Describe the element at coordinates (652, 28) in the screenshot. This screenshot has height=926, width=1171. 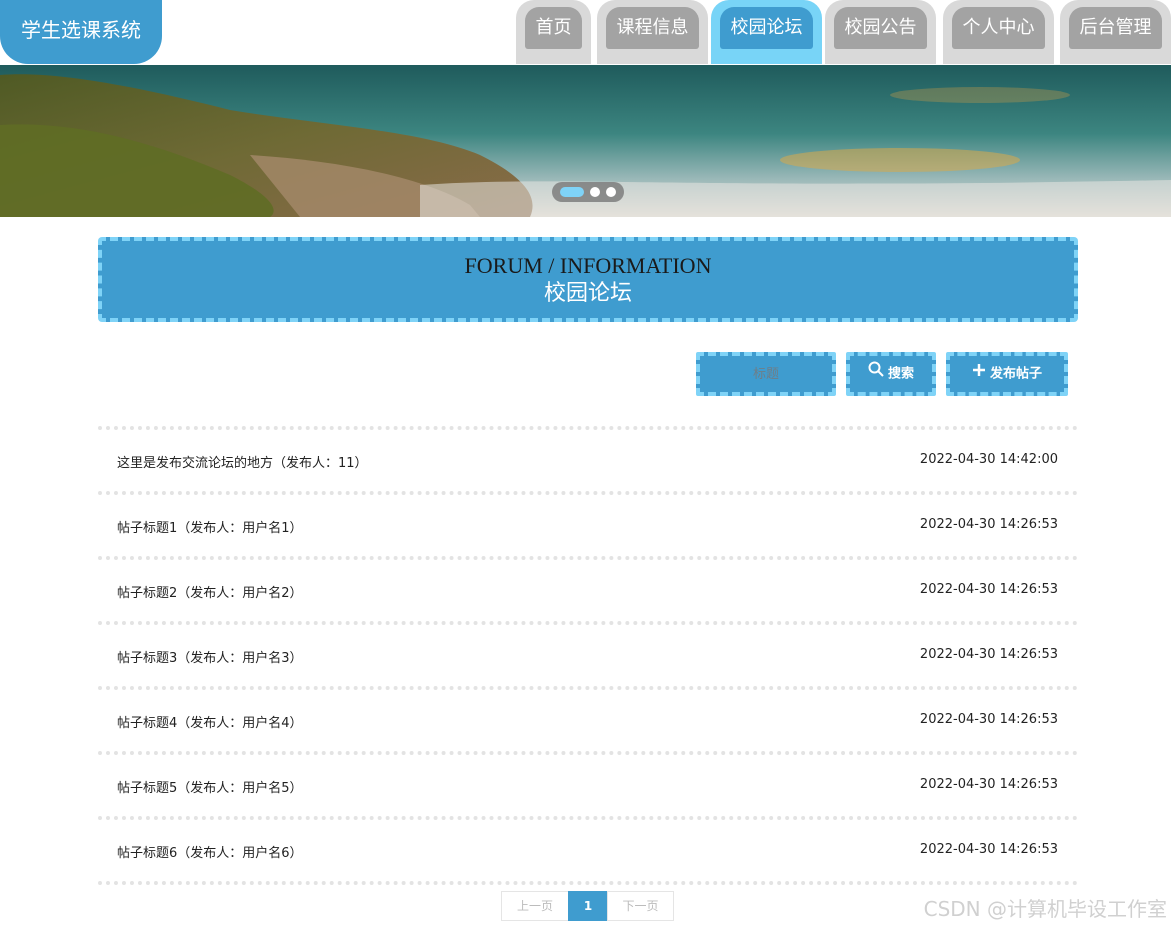
I see `nav-courses-label: 课程信息` at that location.